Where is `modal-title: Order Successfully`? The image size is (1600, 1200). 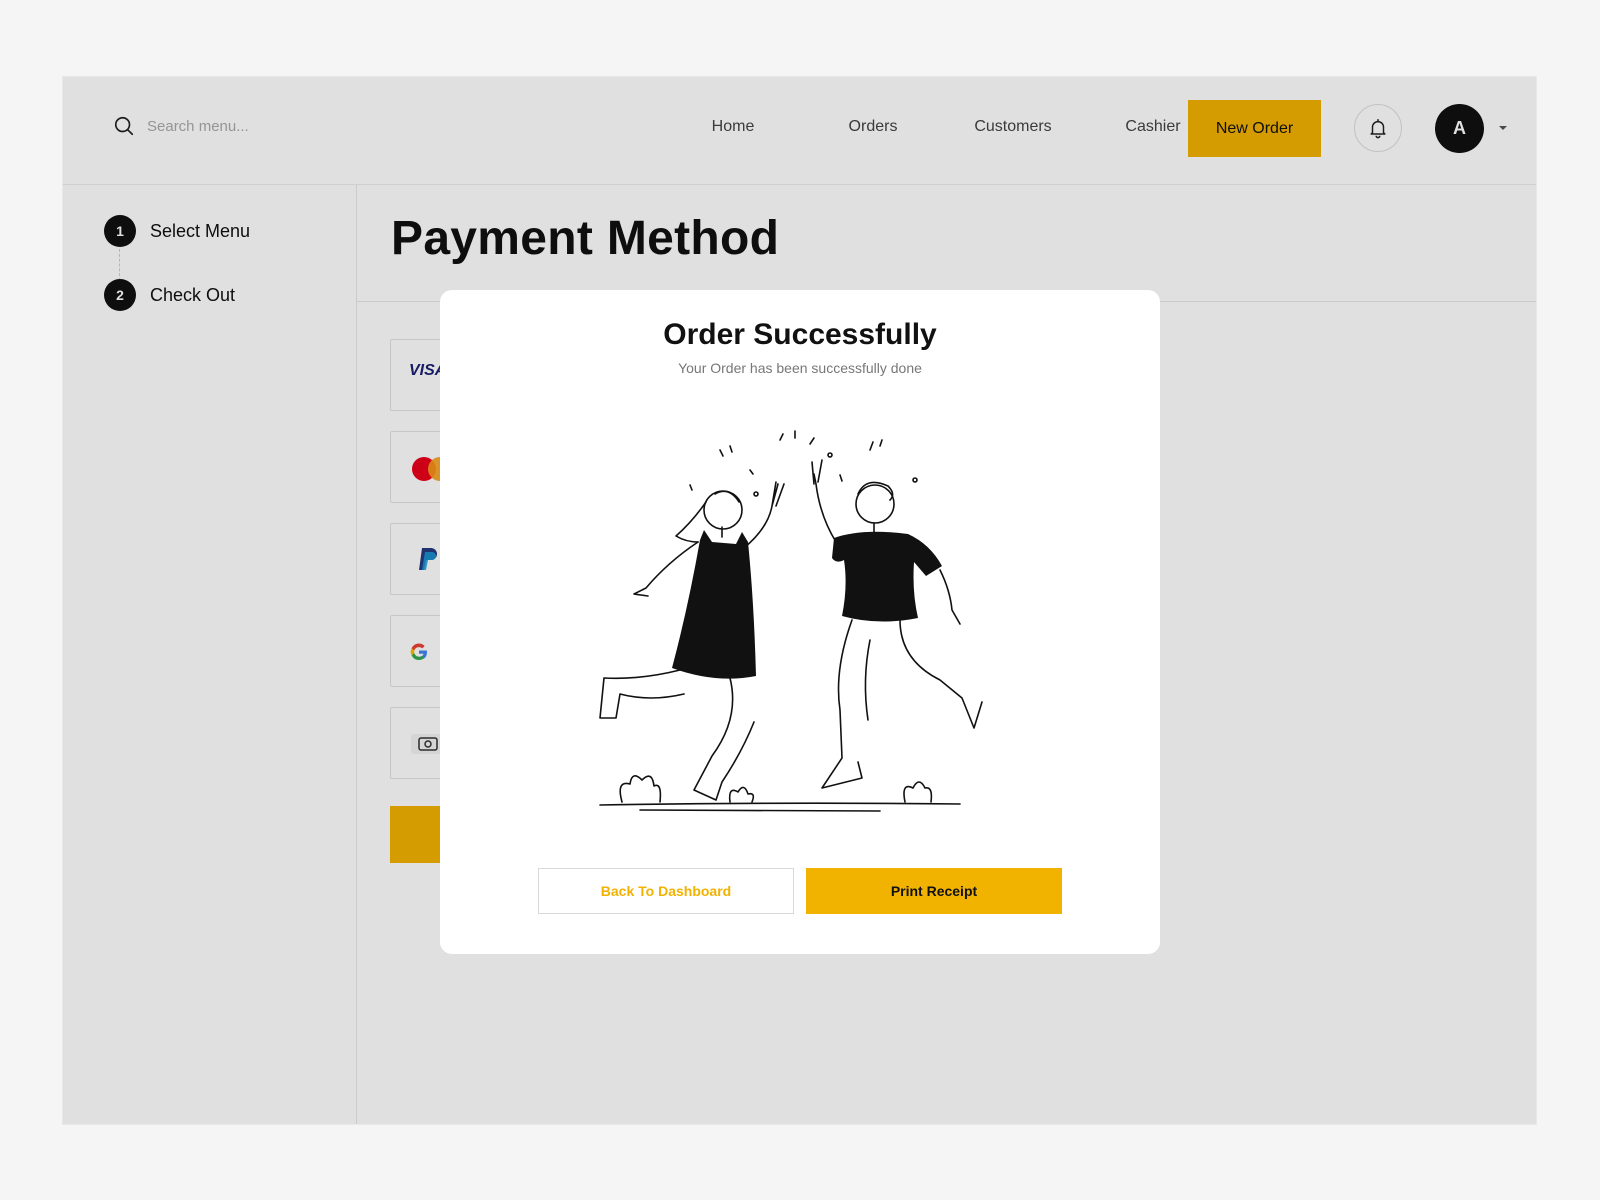
modal-title: Order Successfully is located at coordinates (800, 334).